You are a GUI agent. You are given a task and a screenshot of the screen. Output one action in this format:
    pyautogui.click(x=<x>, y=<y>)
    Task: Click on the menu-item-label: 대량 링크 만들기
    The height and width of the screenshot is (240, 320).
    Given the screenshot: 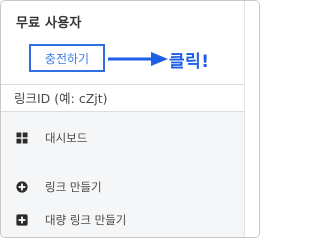 What is the action you would take?
    pyautogui.click(x=86, y=220)
    